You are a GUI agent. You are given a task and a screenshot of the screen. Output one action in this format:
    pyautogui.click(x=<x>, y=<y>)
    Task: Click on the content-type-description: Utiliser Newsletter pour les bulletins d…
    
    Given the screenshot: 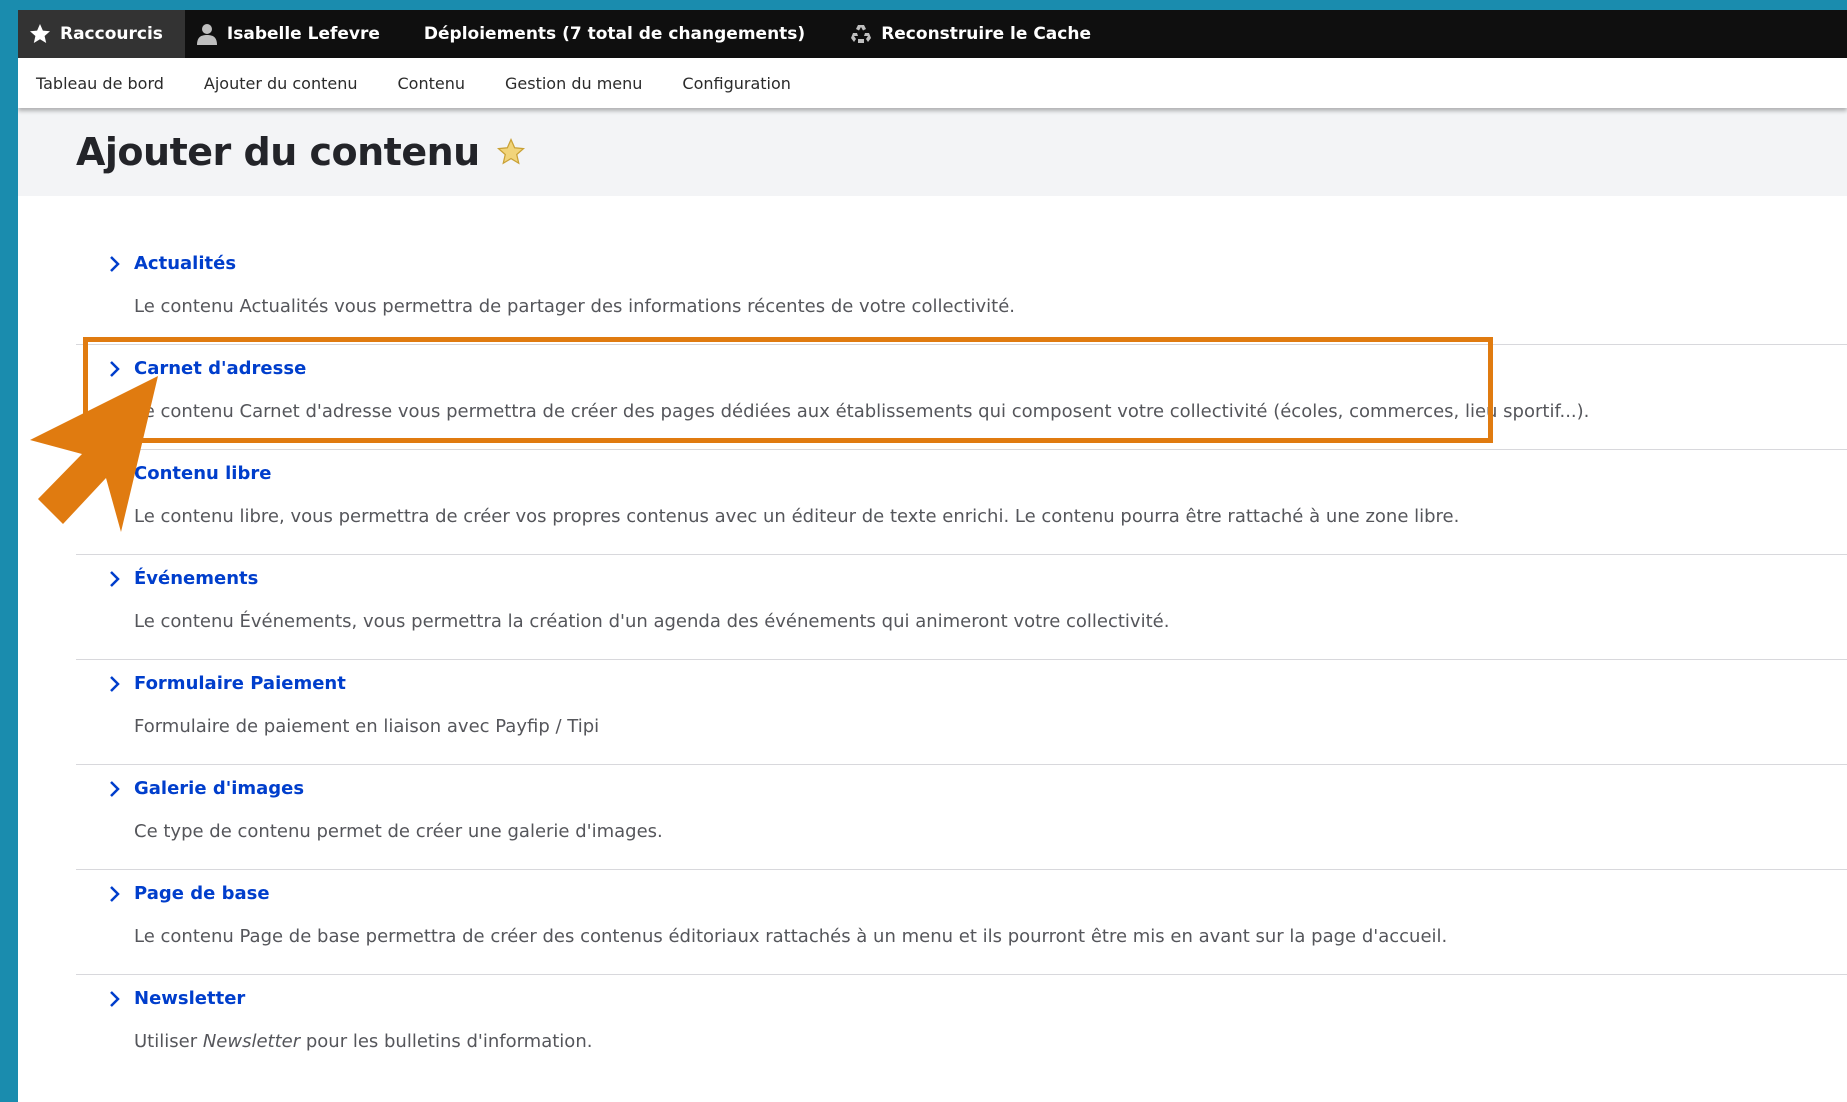 What is the action you would take?
    pyautogui.click(x=363, y=1041)
    